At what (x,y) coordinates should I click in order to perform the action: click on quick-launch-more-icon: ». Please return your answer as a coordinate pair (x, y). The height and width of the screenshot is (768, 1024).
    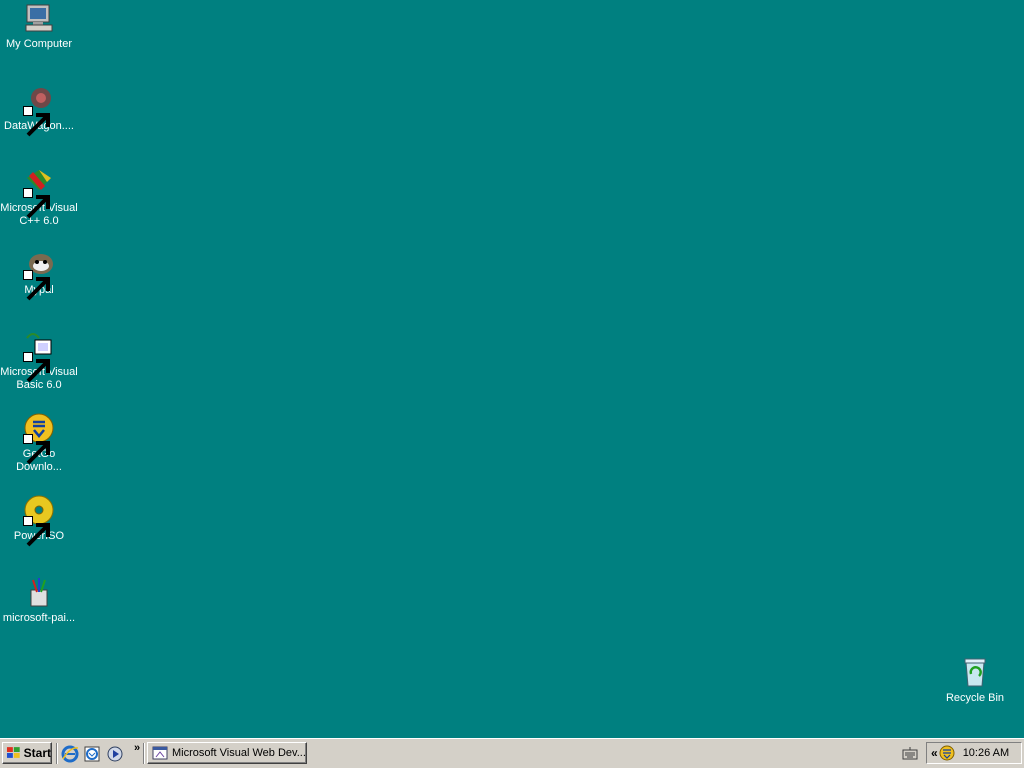
    Looking at the image, I should click on (137, 748).